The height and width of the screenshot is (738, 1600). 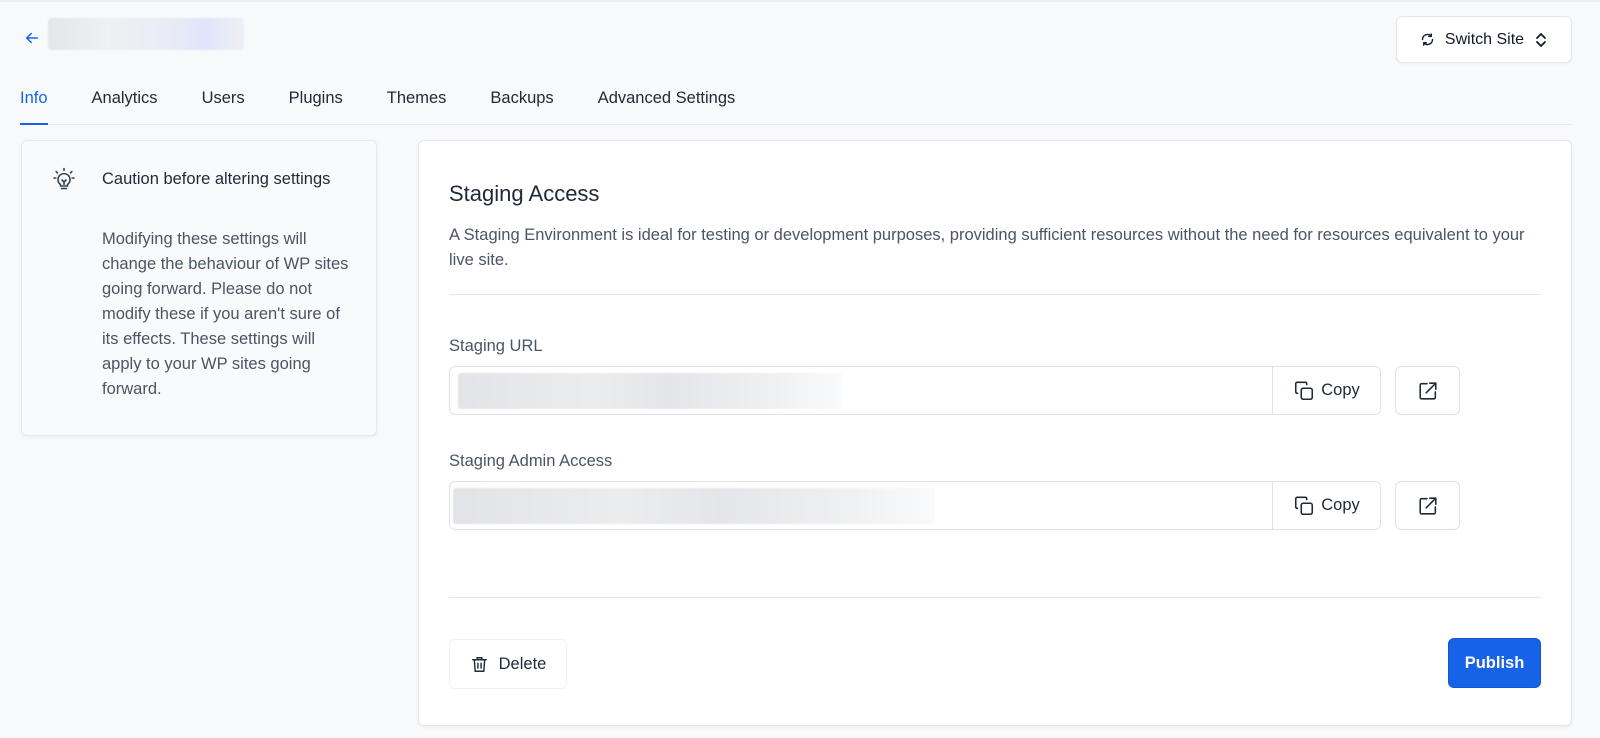 I want to click on tab-themes: Themes, so click(x=417, y=101).